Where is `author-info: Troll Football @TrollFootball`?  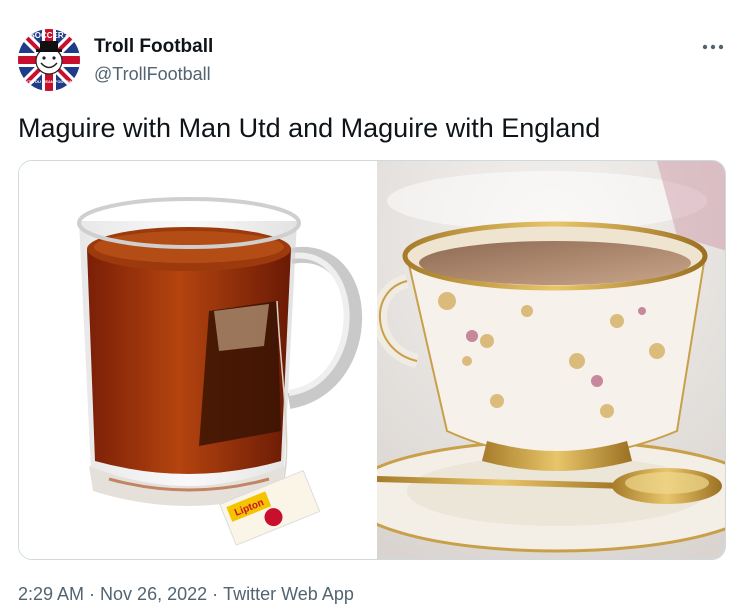 author-info: Troll Football @TrollFootball is located at coordinates (153, 60).